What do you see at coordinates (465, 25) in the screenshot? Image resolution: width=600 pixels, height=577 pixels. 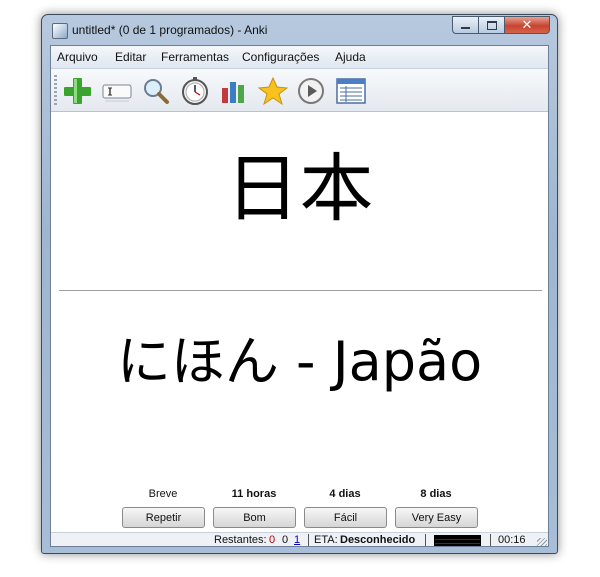 I see `minimize-button` at bounding box center [465, 25].